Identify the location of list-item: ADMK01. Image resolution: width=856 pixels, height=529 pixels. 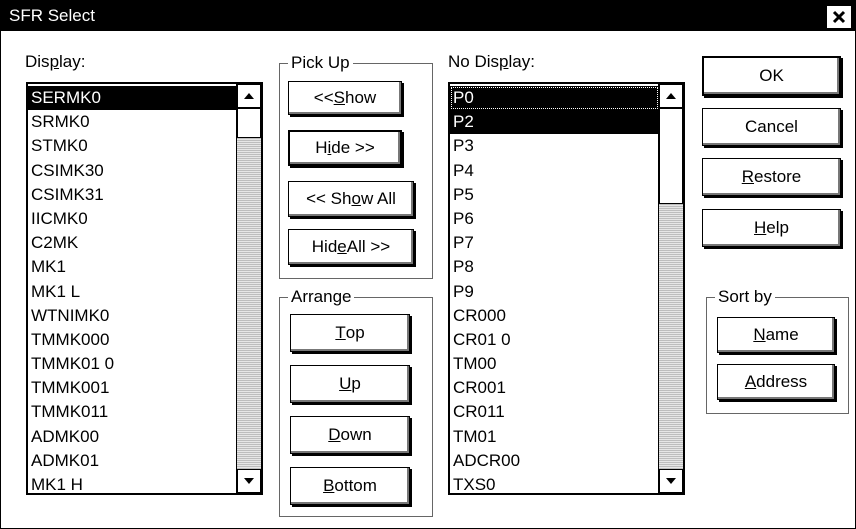
(132, 461).